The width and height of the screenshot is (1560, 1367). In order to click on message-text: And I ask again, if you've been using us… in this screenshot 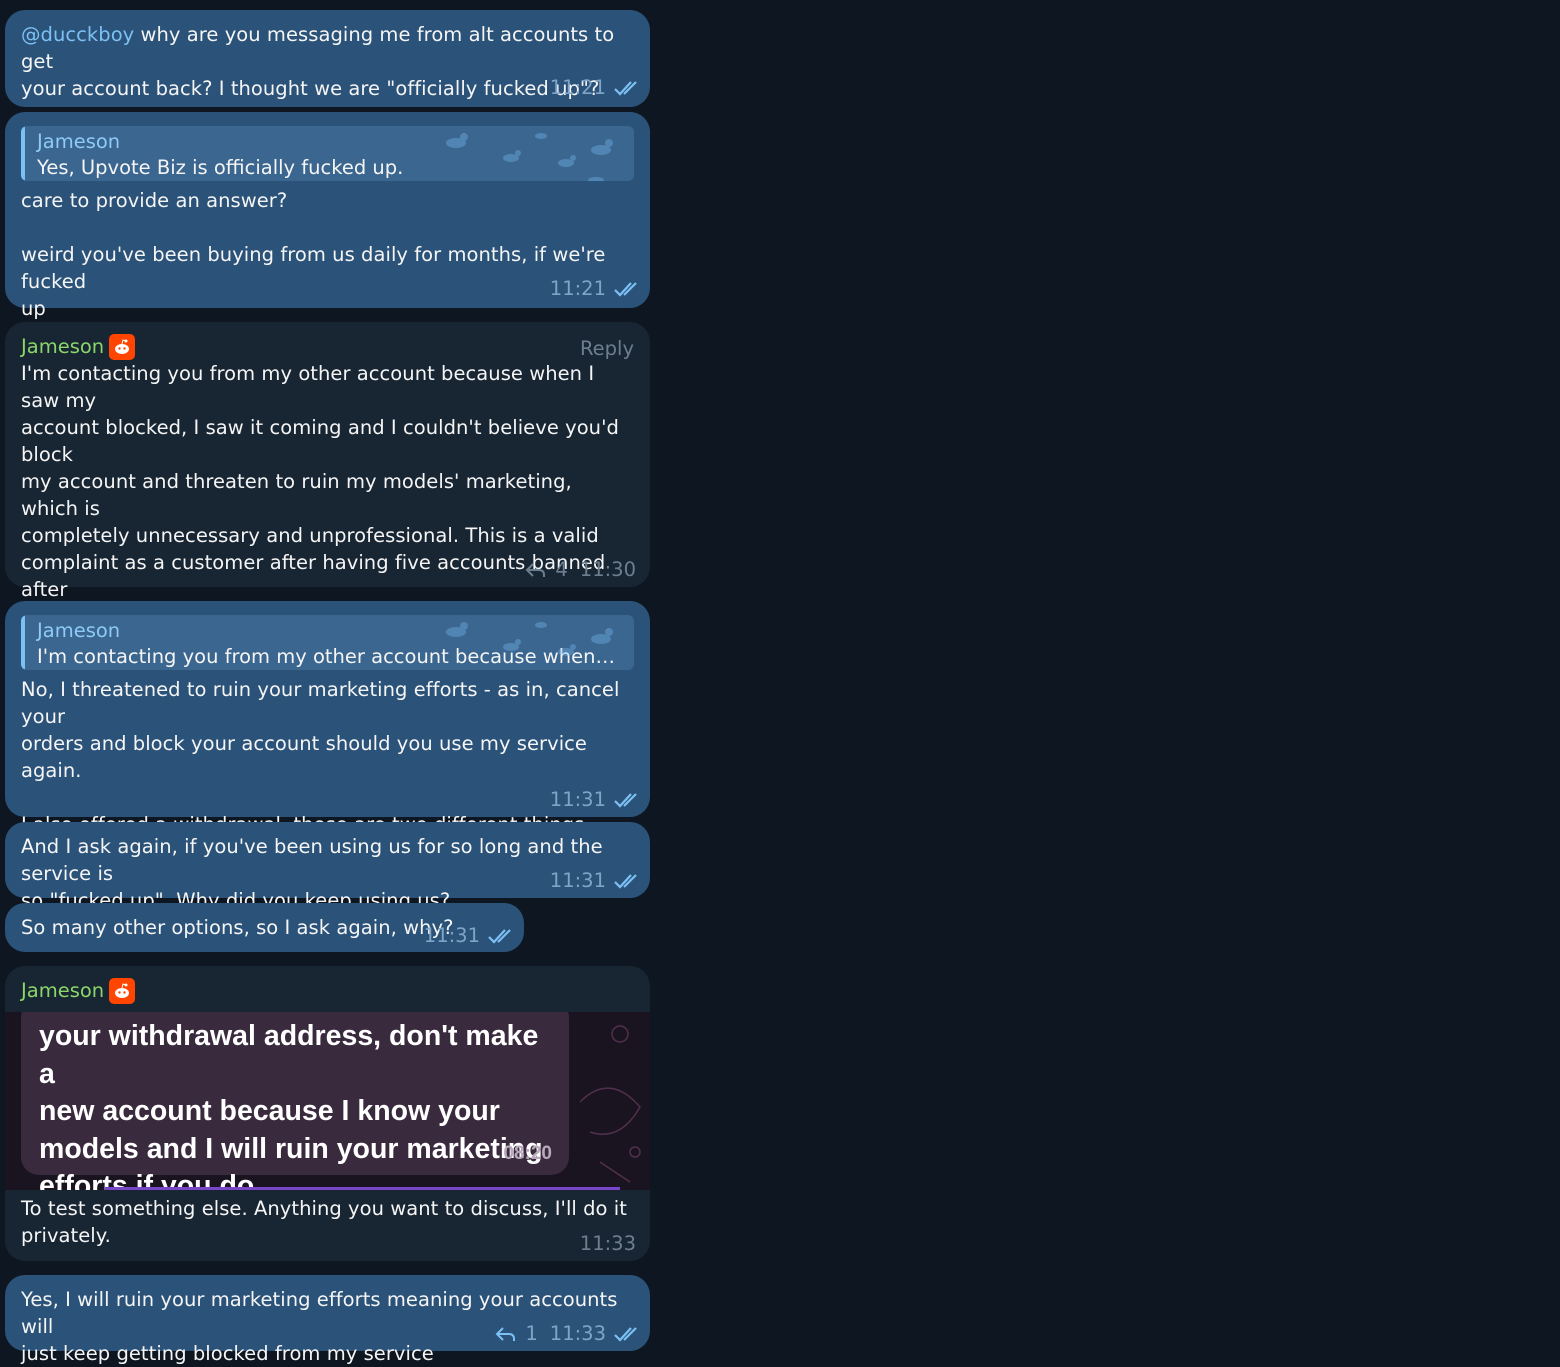, I will do `click(312, 873)`.